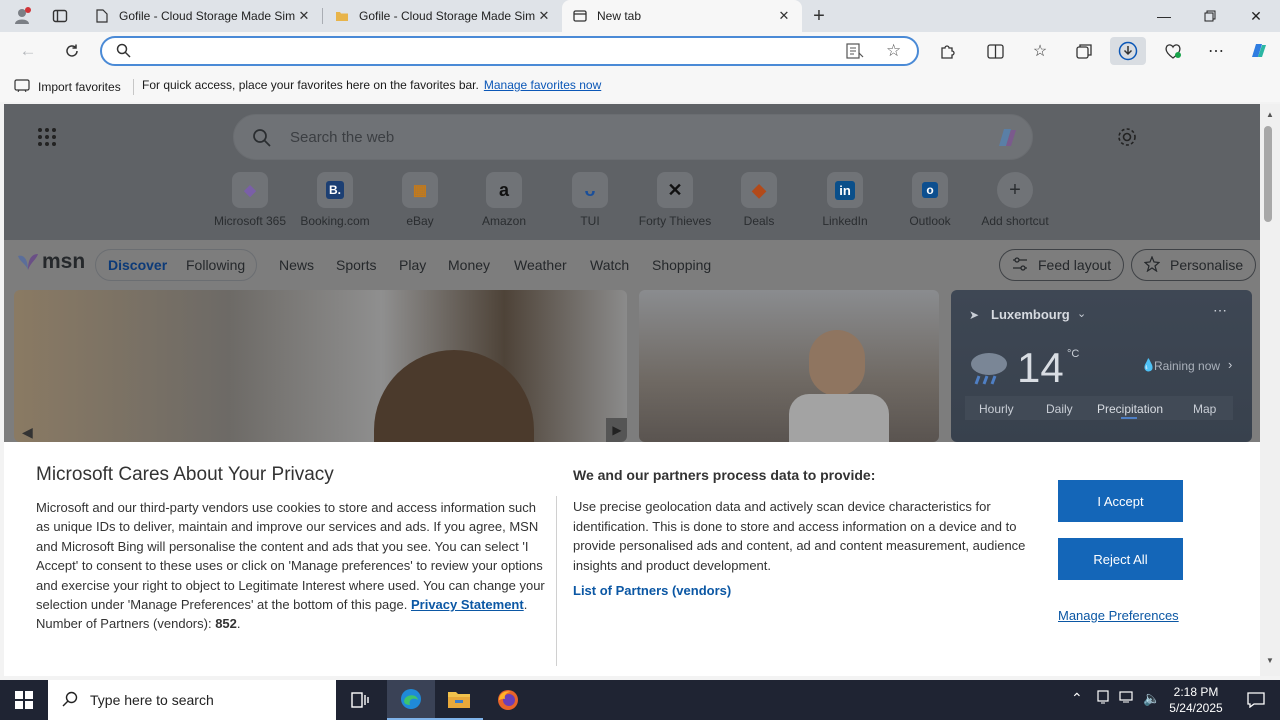 Image resolution: width=1280 pixels, height=720 pixels. I want to click on shortcut-microsoft-365: ◆ Microsoft 365, so click(250, 200).